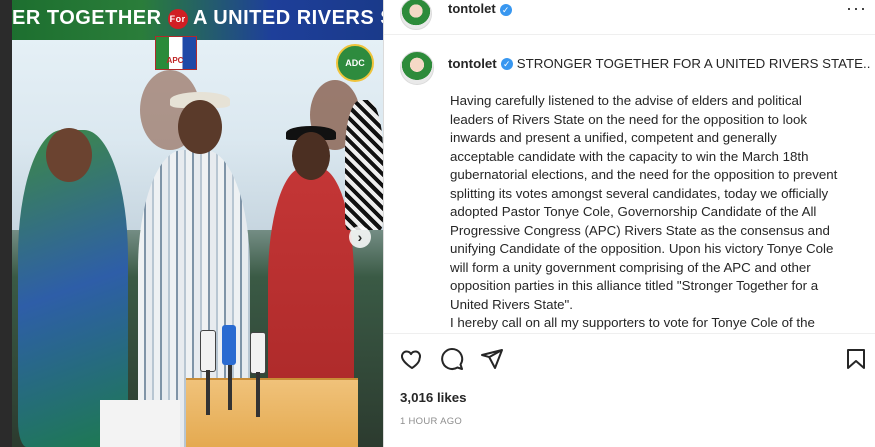  Describe the element at coordinates (6, 223) in the screenshot. I see `photo-frame` at that location.